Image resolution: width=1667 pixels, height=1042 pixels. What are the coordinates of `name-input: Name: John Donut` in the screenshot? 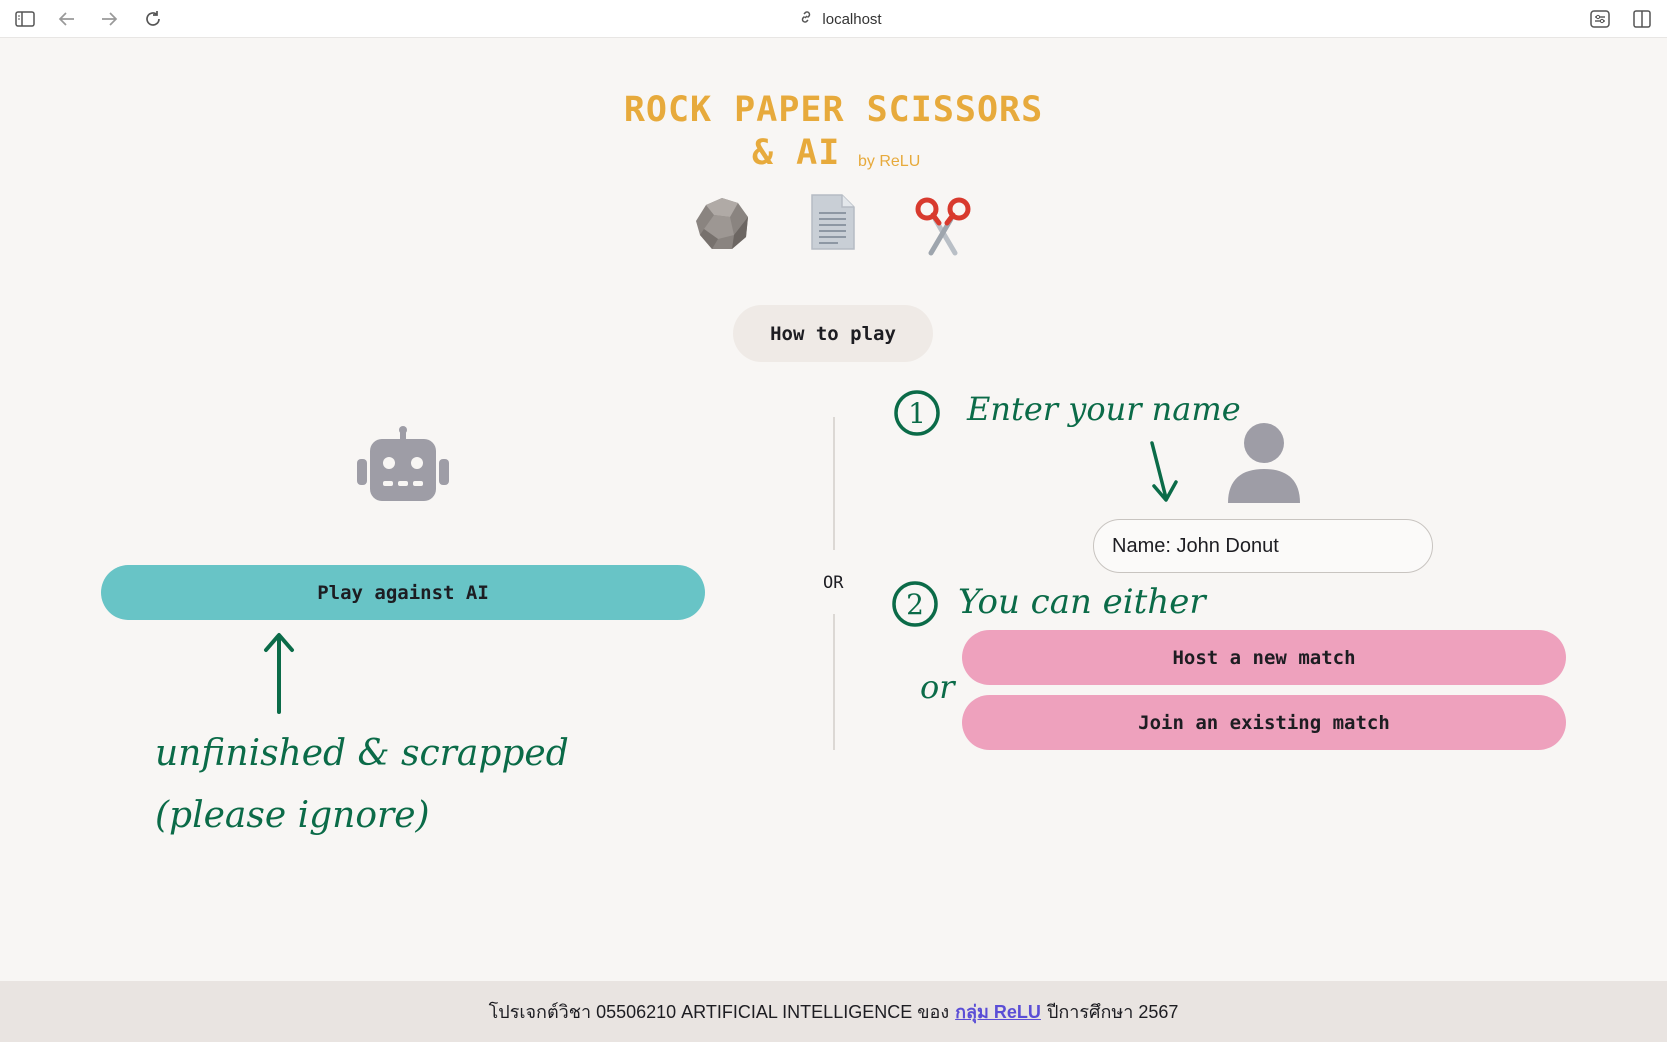 It's located at (1263, 546).